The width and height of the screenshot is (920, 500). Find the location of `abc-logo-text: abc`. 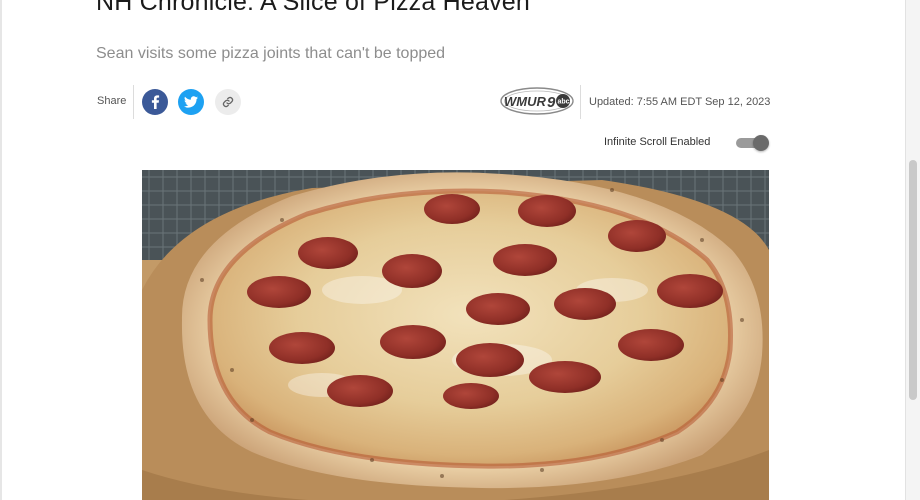

abc-logo-text: abc is located at coordinates (564, 102).